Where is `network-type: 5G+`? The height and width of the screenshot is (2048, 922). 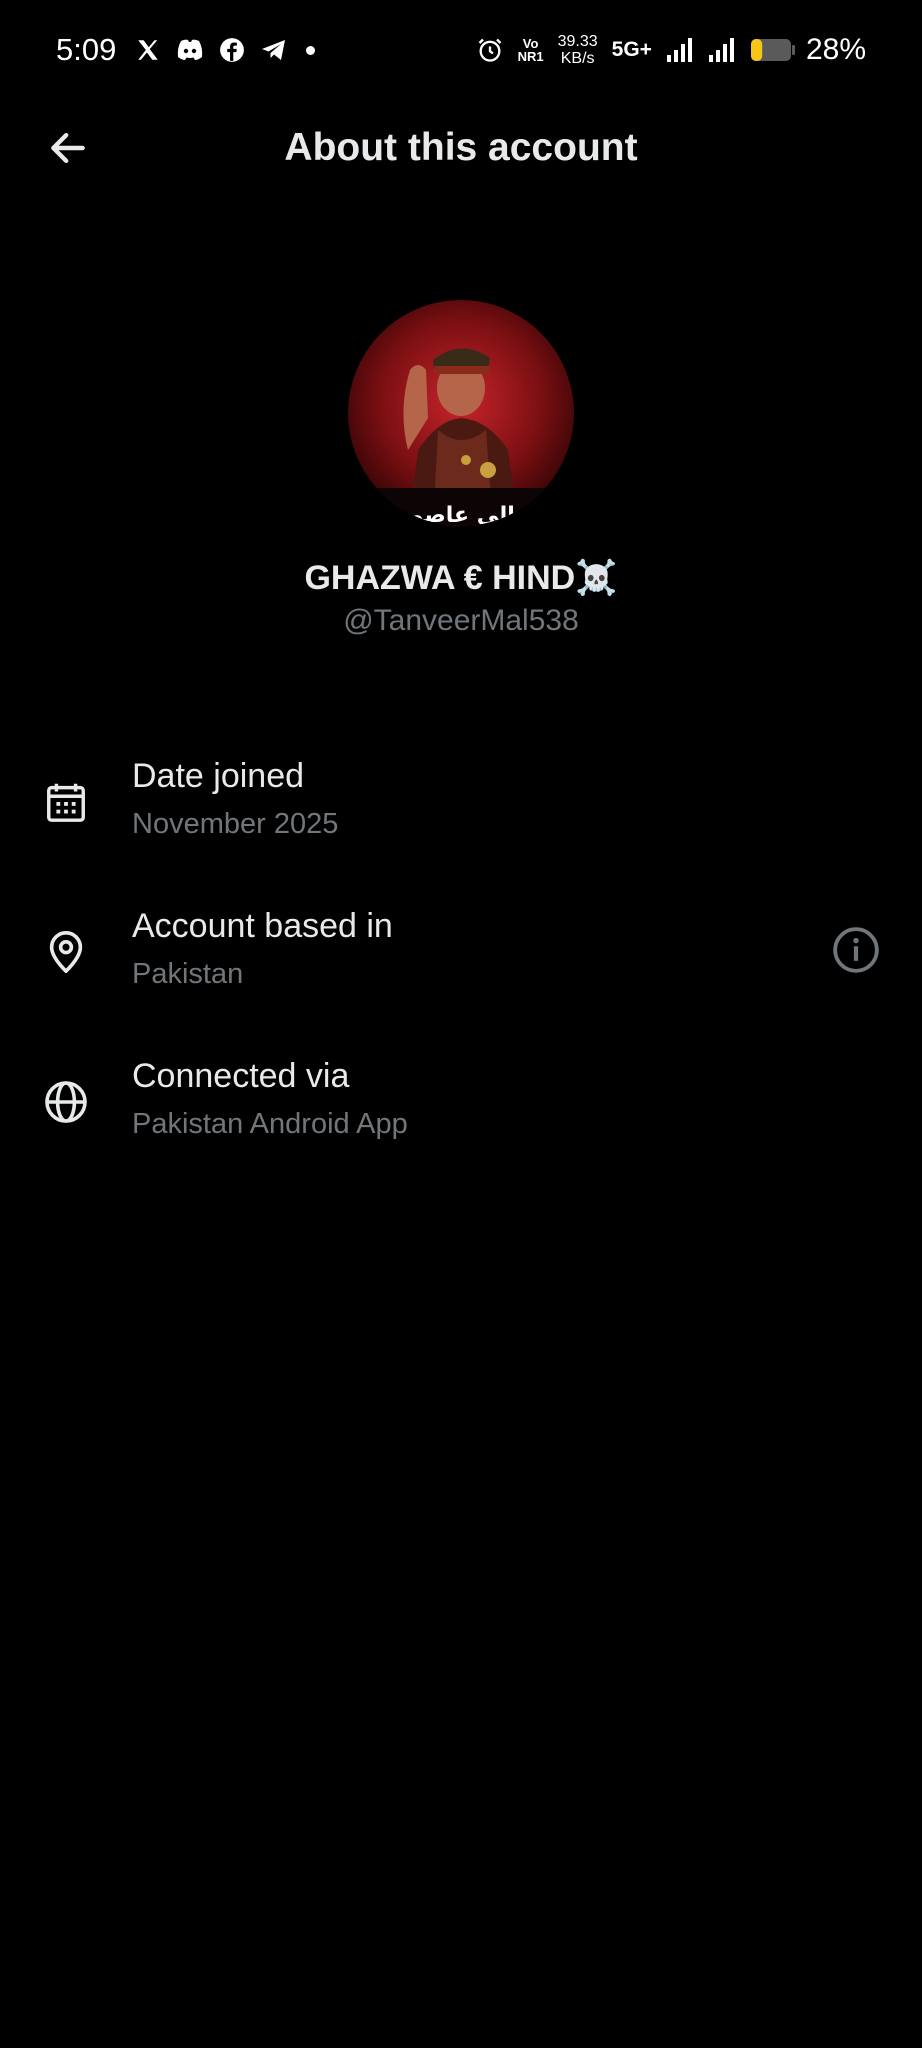
network-type: 5G+ is located at coordinates (631, 49).